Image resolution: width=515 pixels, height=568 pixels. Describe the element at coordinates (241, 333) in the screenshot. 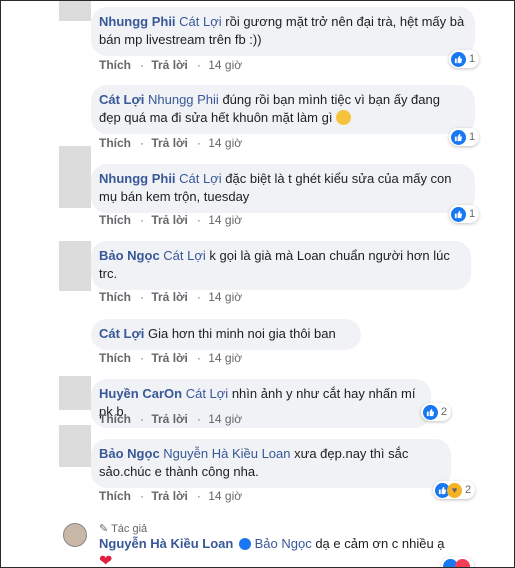

I see `comment-text: Gia hơn thi minh noi gia thôi ban` at that location.